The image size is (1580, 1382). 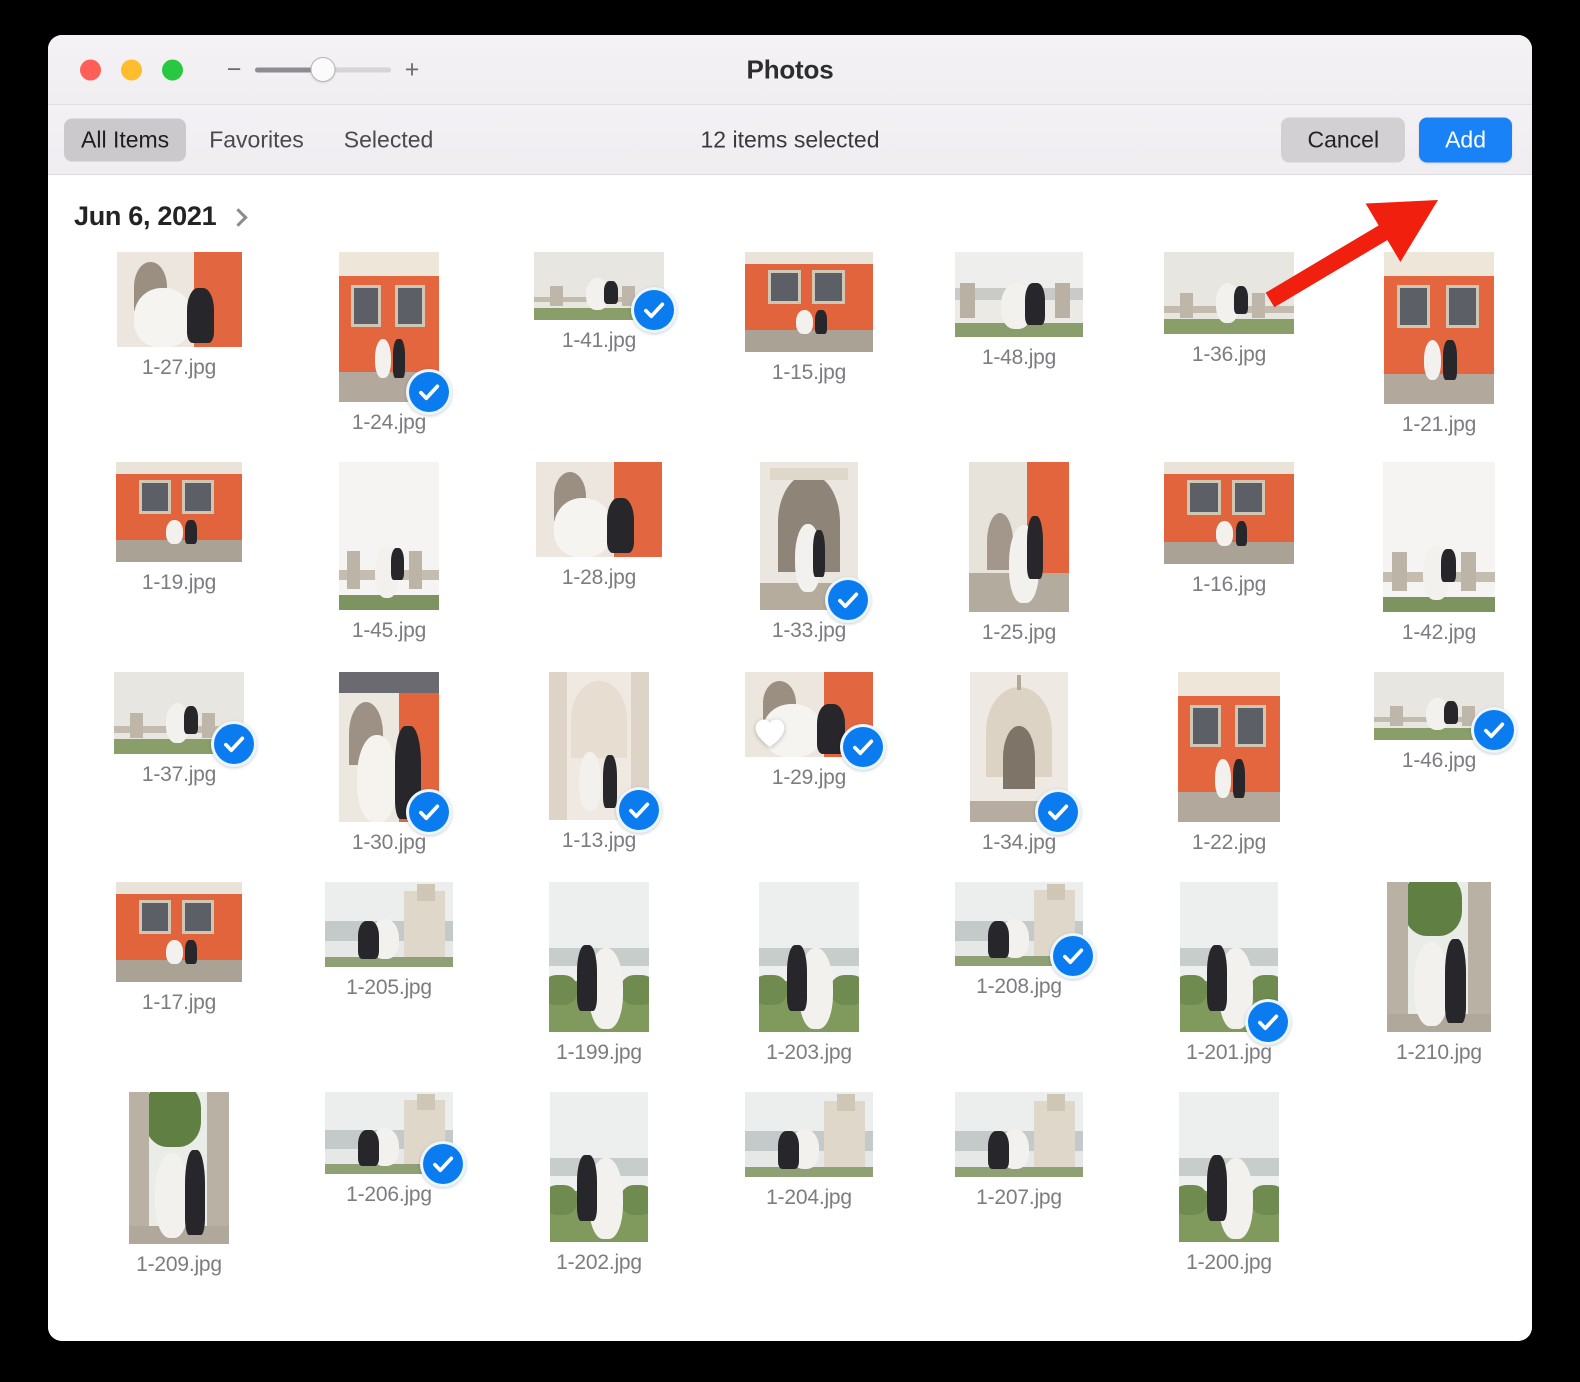 I want to click on photo-cell: 1-48.jpg, so click(x=1019, y=351).